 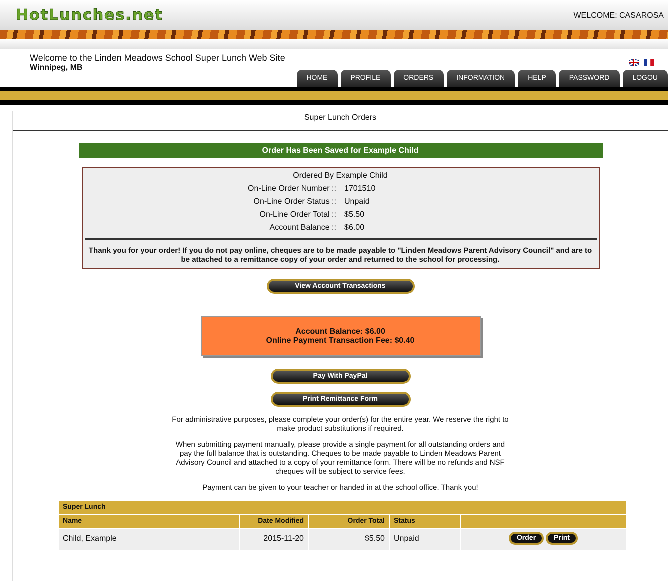 I want to click on summary-label: On-Line Order Number ::, so click(x=291, y=188).